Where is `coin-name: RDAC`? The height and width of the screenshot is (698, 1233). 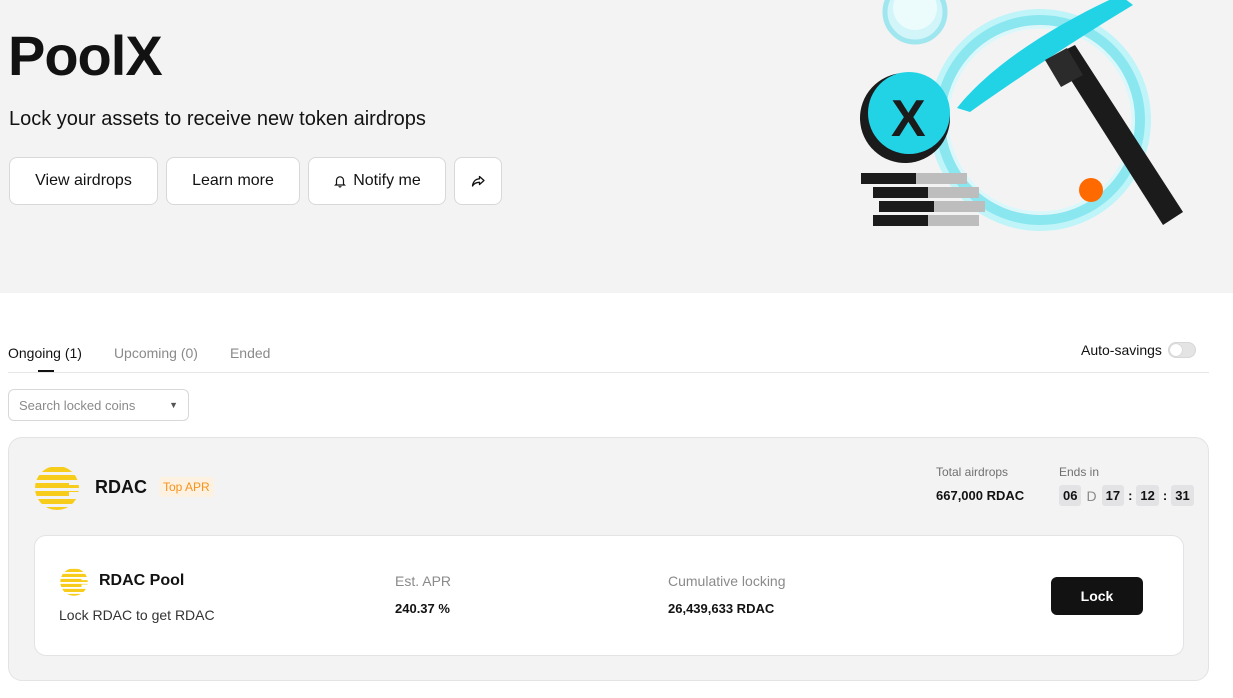
coin-name: RDAC is located at coordinates (121, 487).